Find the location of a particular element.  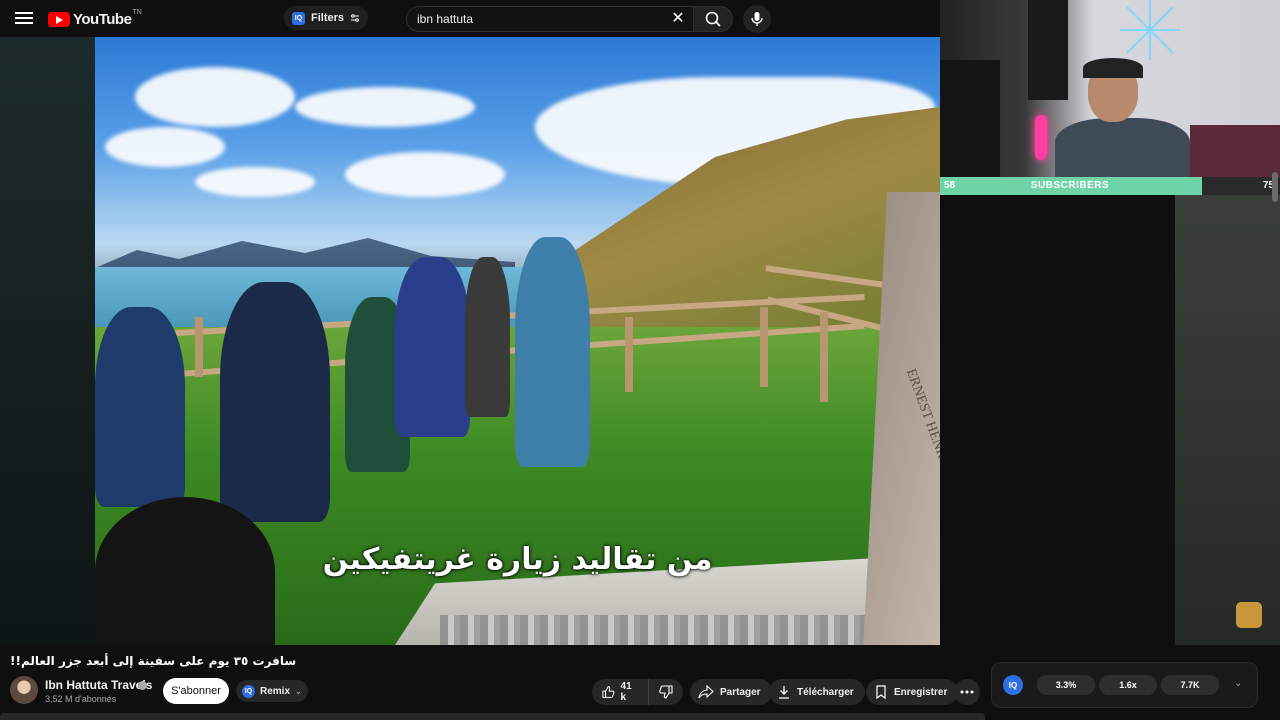

bookmark-icon is located at coordinates (881, 692).